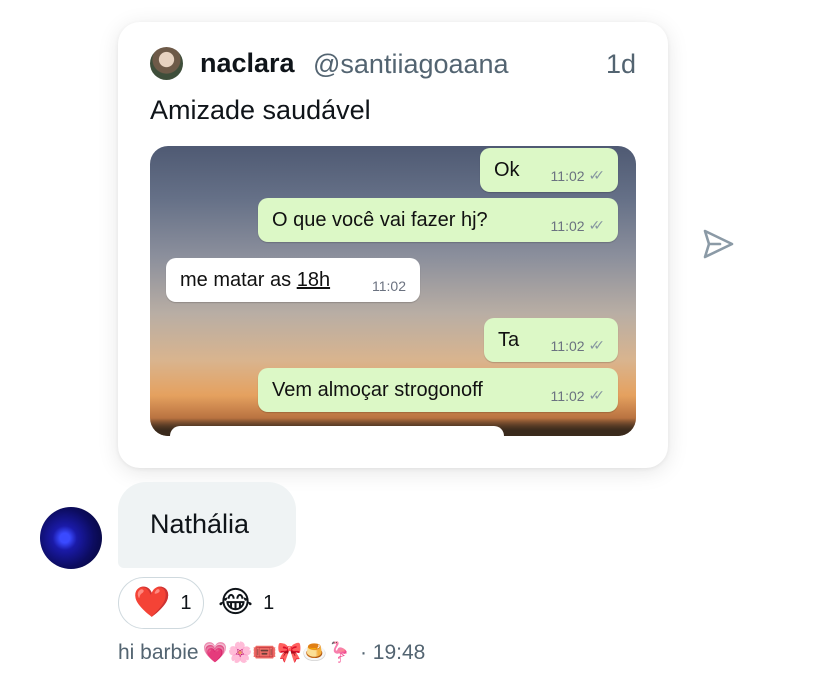 Image resolution: width=828 pixels, height=698 pixels. I want to click on chat-message-time: 11:02, so click(389, 286).